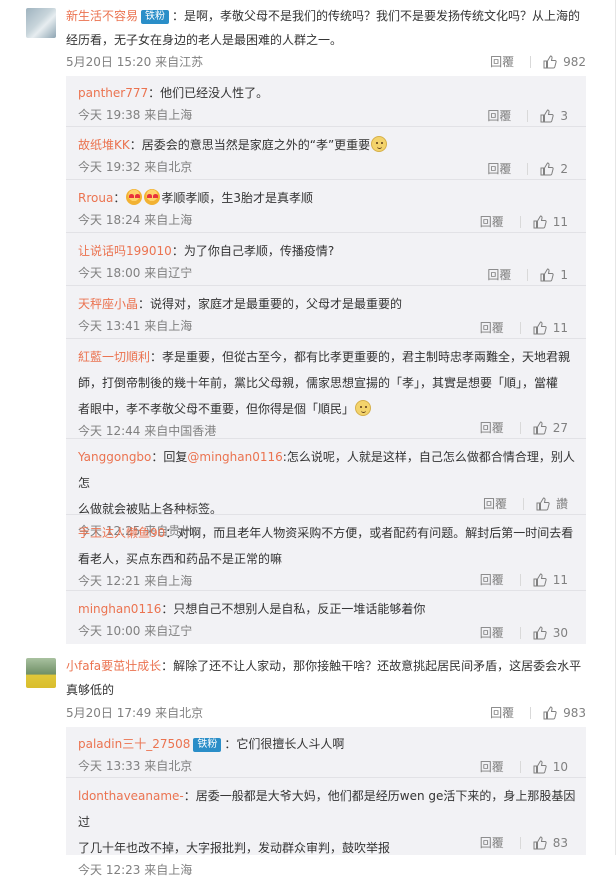 The image size is (616, 878). Describe the element at coordinates (561, 504) in the screenshot. I see `like-count: 讚` at that location.